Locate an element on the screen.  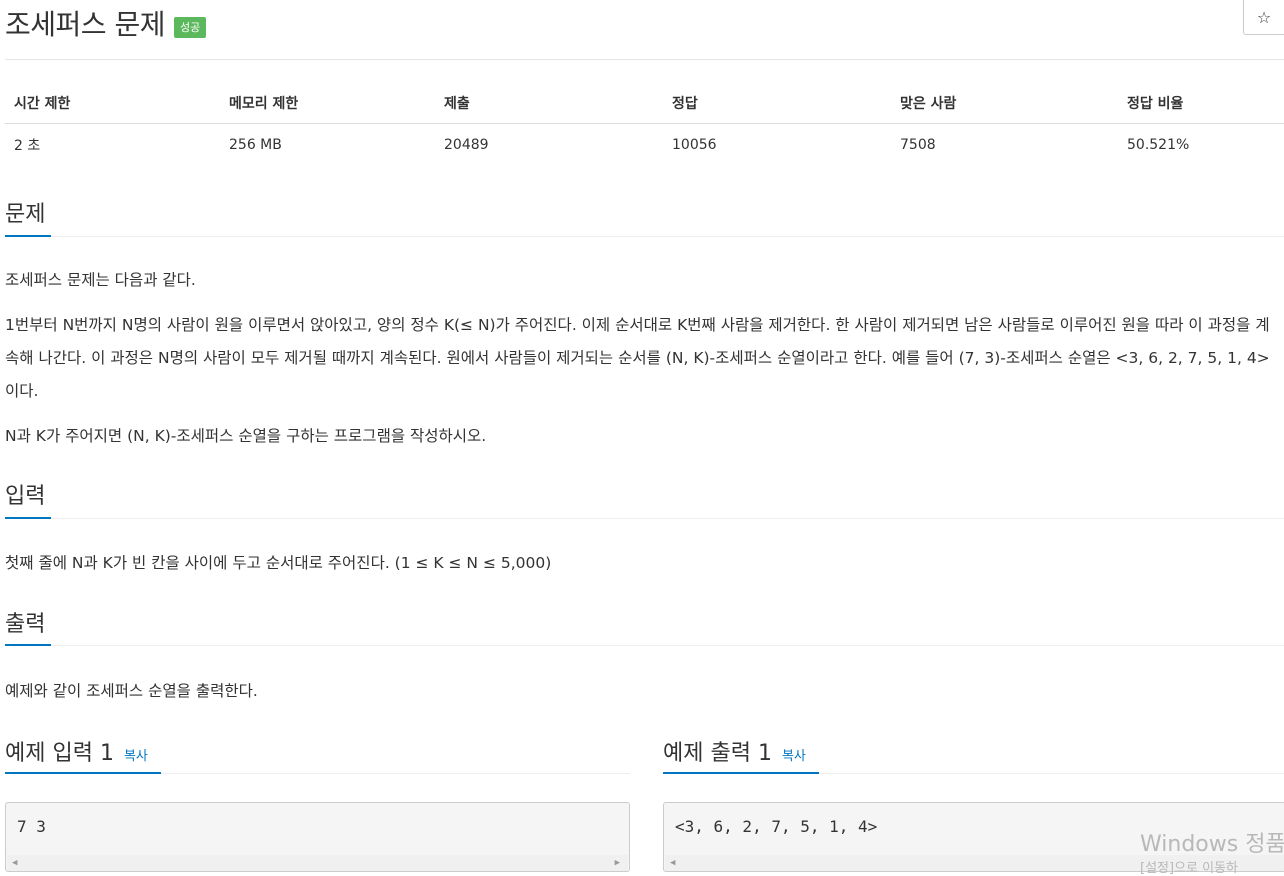
table-header-row: 시간 제한 메모리 제한 제출 정답 맞은 사람 정답 비율 is located at coordinates (644, 103).